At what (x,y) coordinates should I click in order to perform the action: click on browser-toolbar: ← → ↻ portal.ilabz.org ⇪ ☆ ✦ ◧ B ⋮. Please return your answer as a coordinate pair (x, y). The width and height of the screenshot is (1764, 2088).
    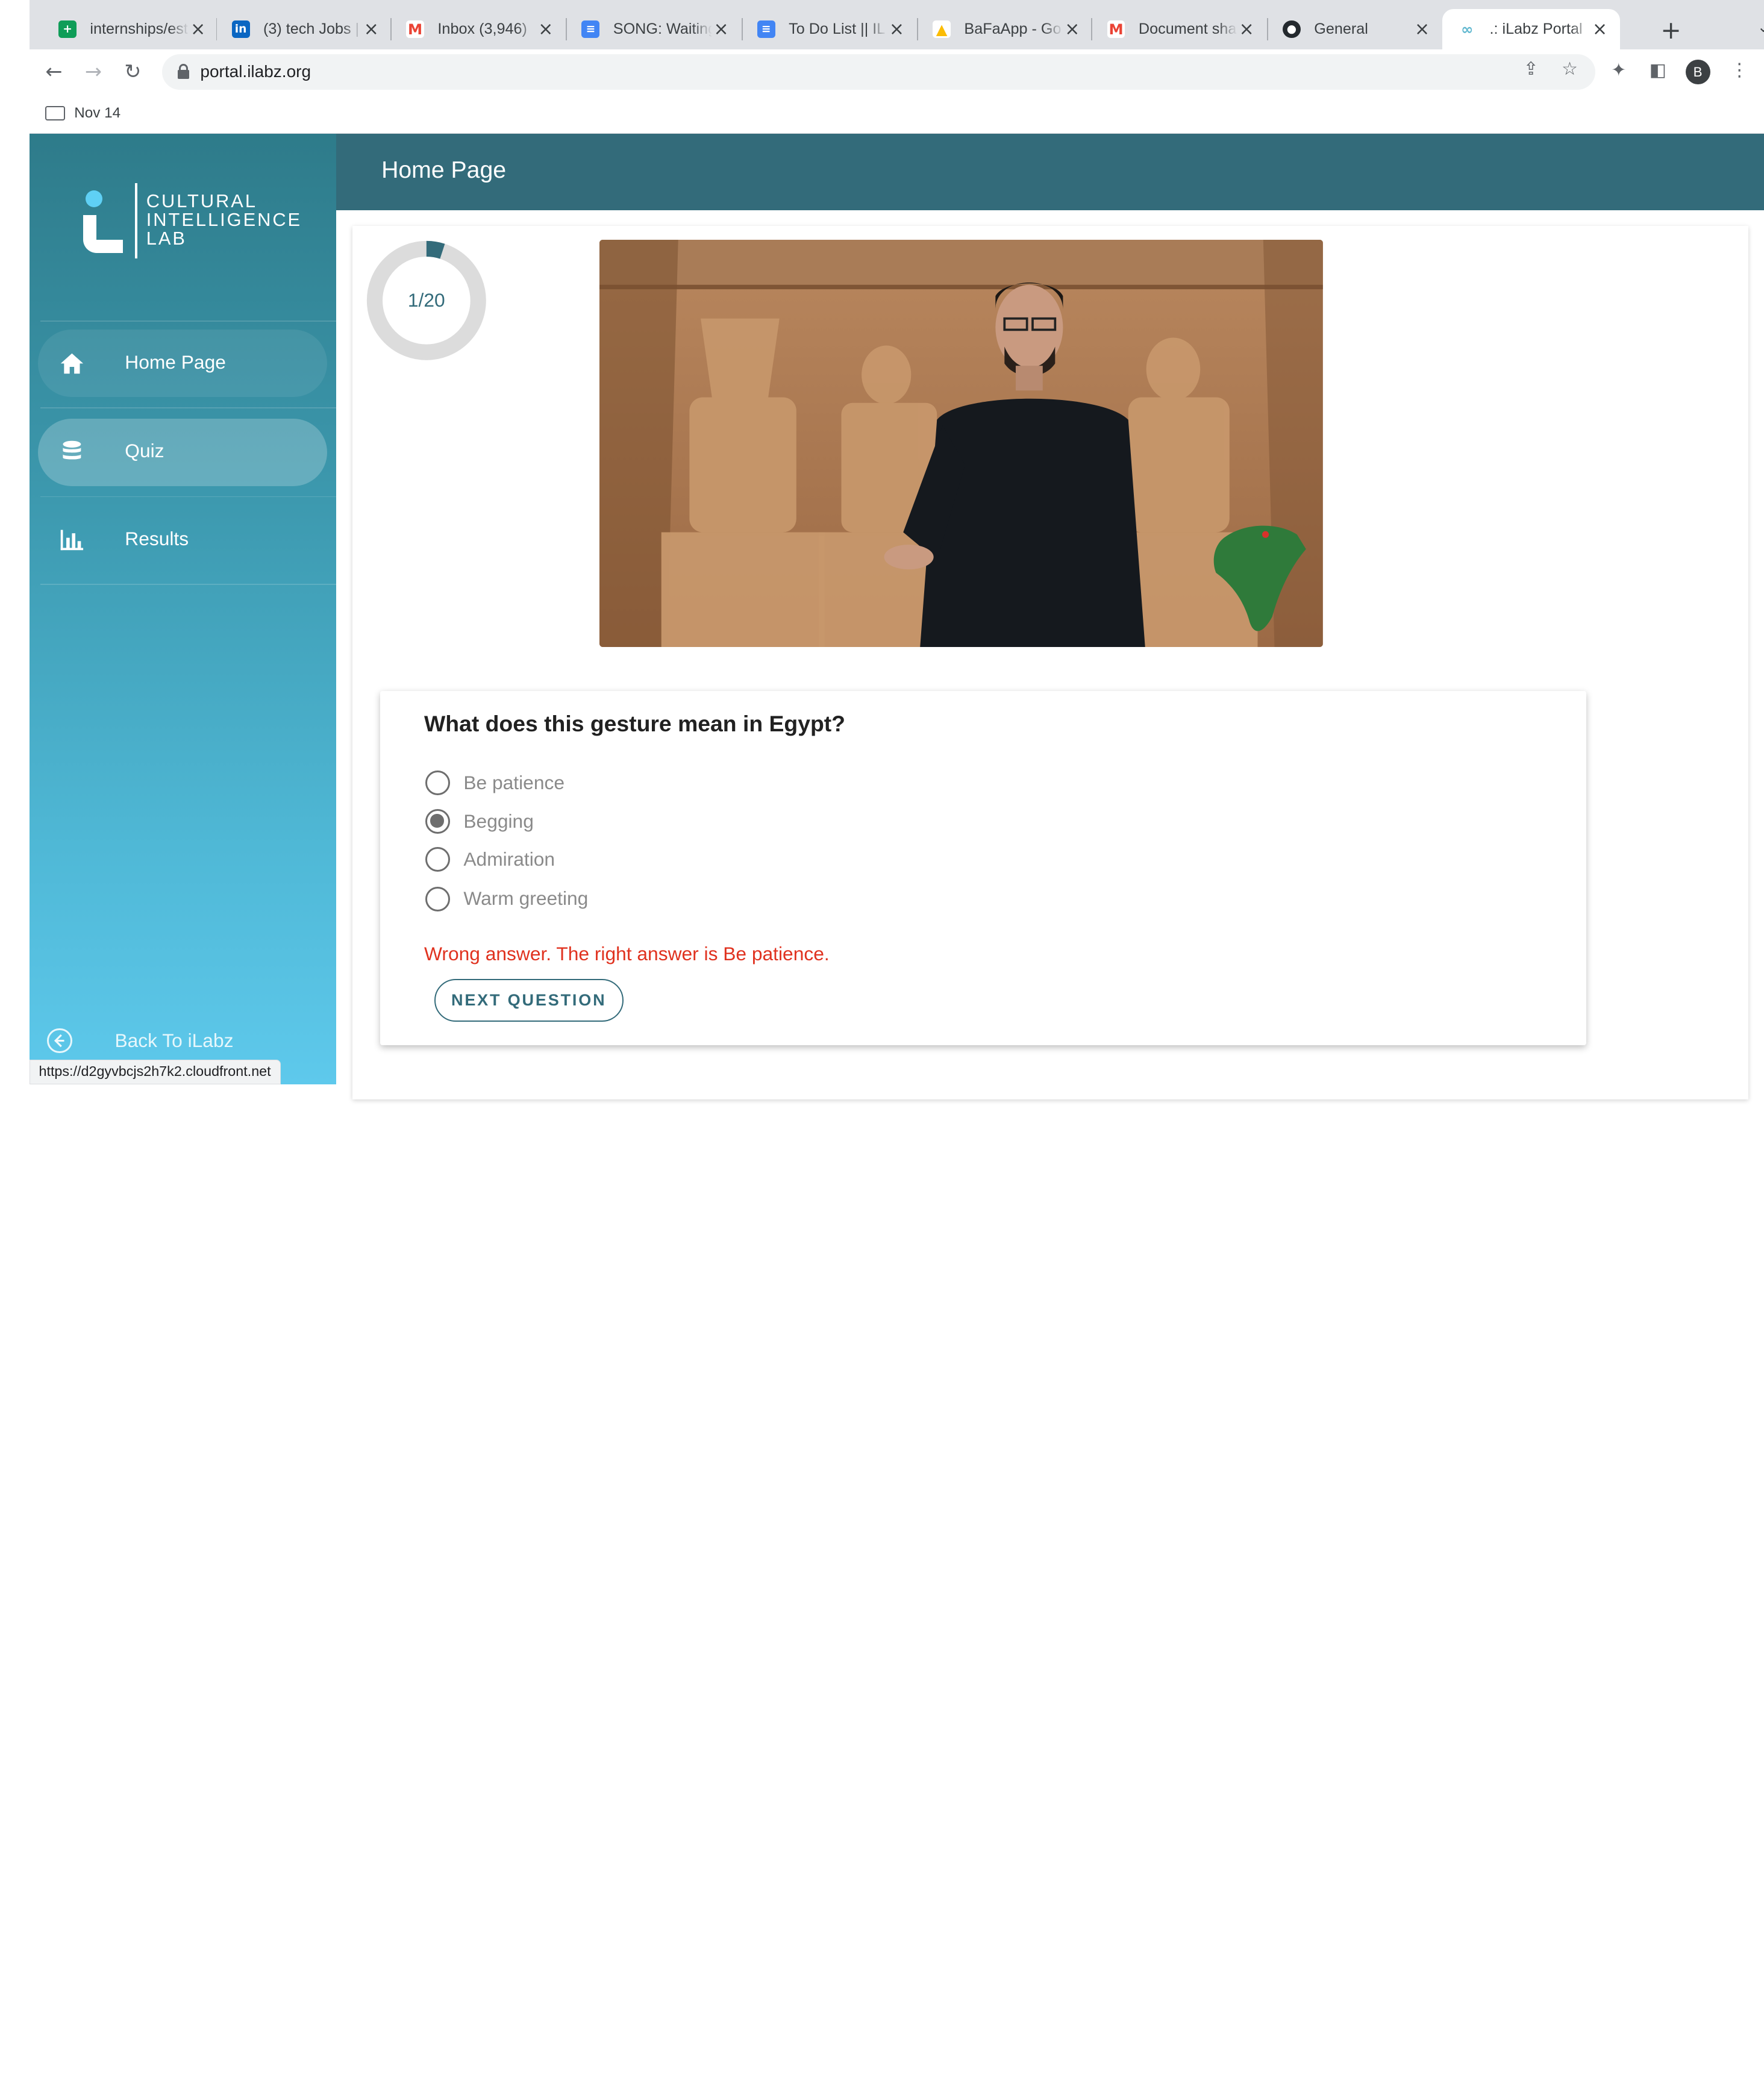
    Looking at the image, I should click on (896, 72).